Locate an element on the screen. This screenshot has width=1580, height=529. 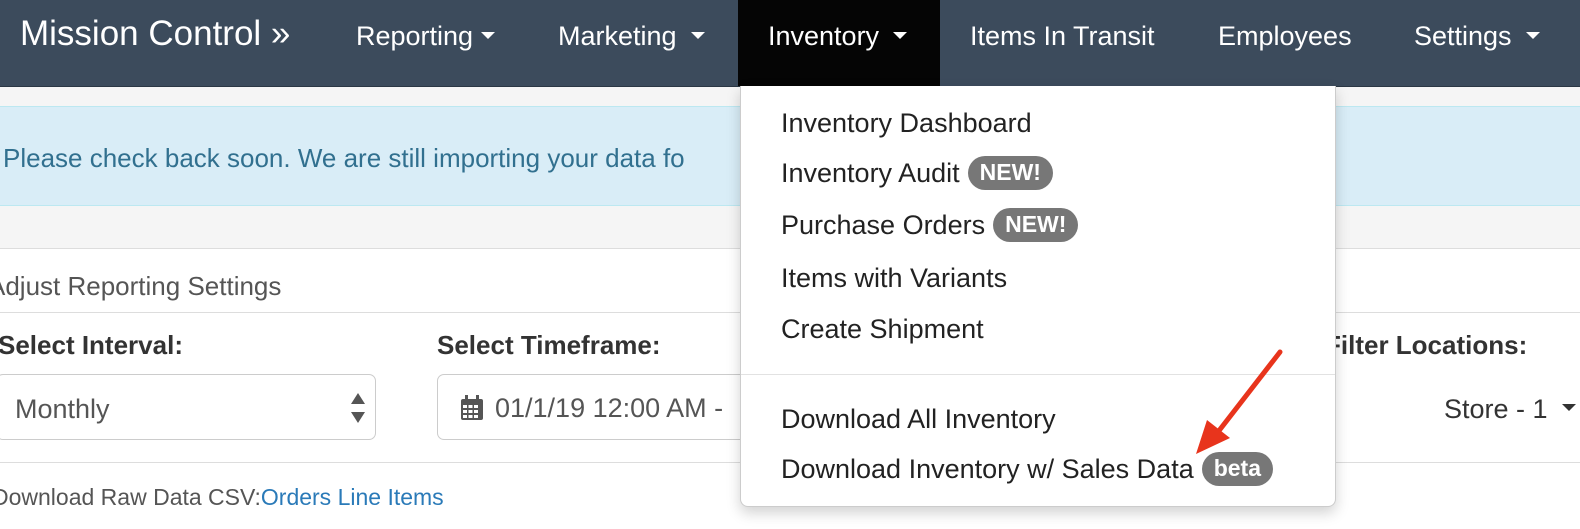
menu-item-inventory-audit: Inventory Audit NEW! is located at coordinates (917, 174).